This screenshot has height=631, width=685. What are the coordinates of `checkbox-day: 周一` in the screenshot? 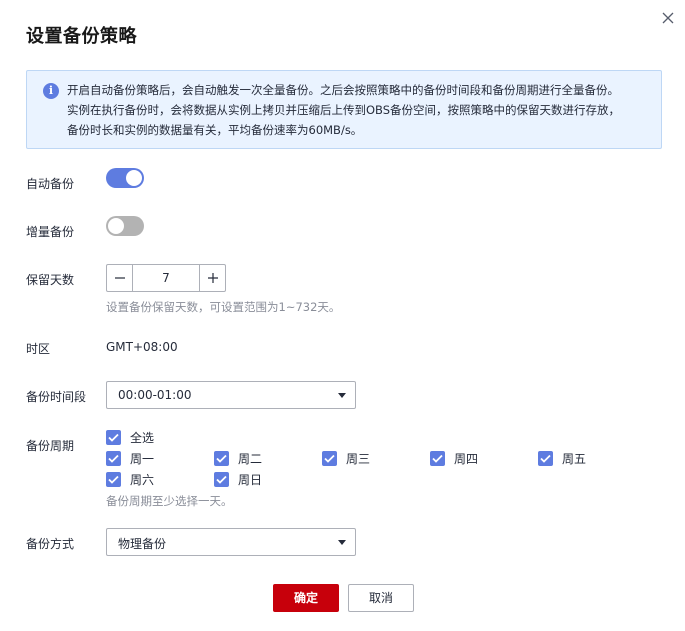 It's located at (130, 458).